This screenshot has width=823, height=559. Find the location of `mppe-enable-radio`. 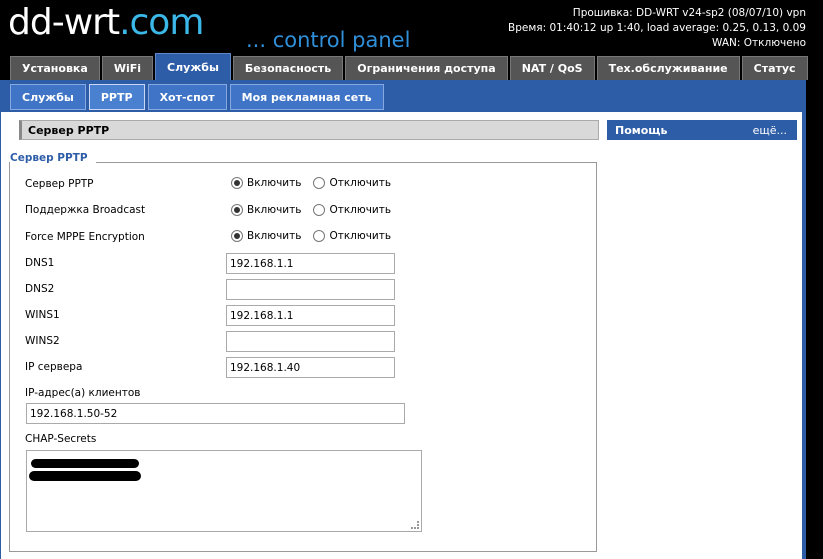

mppe-enable-radio is located at coordinates (237, 236).